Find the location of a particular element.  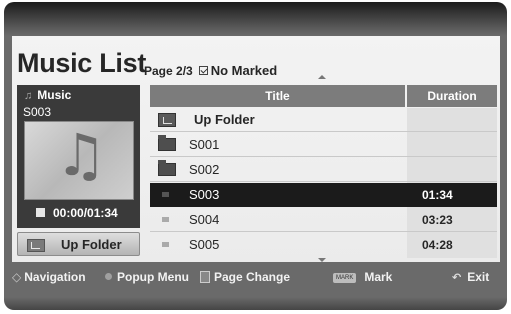

guide-navigation: ◇ Navigation is located at coordinates (49, 277).